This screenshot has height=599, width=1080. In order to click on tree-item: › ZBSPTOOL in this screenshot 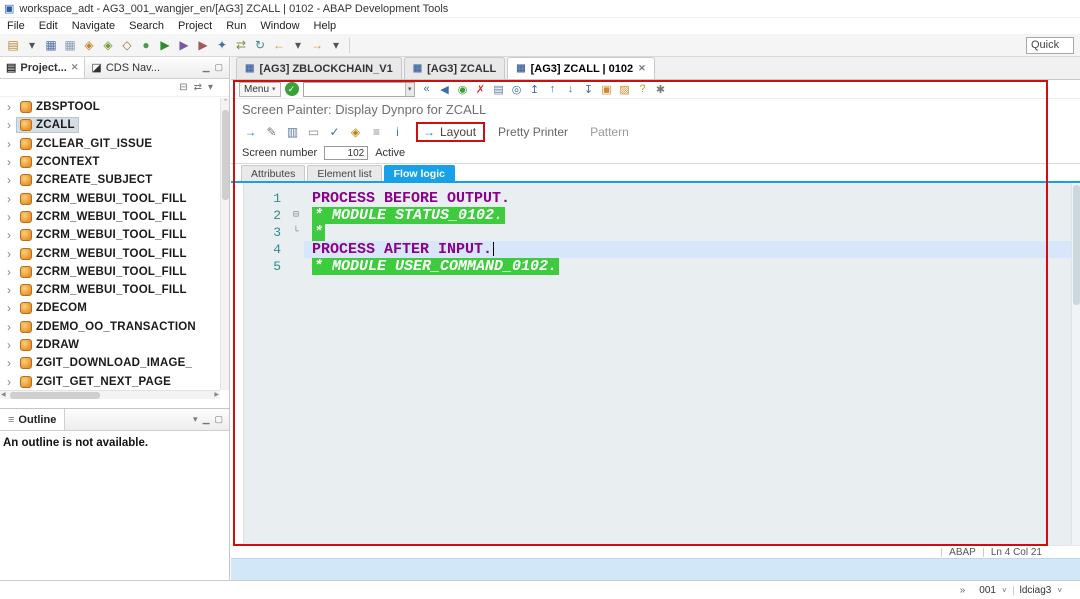, I will do `click(110, 107)`.